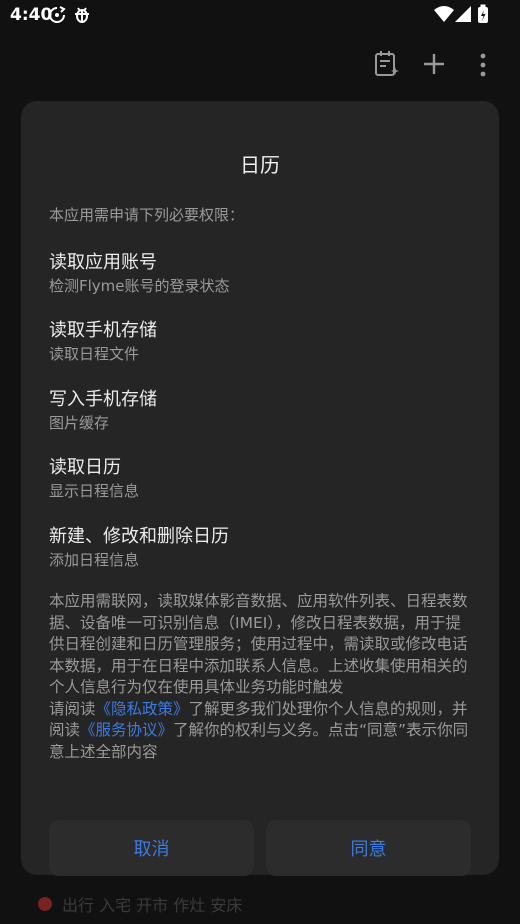  I want to click on cellular-signal-icon, so click(463, 14).